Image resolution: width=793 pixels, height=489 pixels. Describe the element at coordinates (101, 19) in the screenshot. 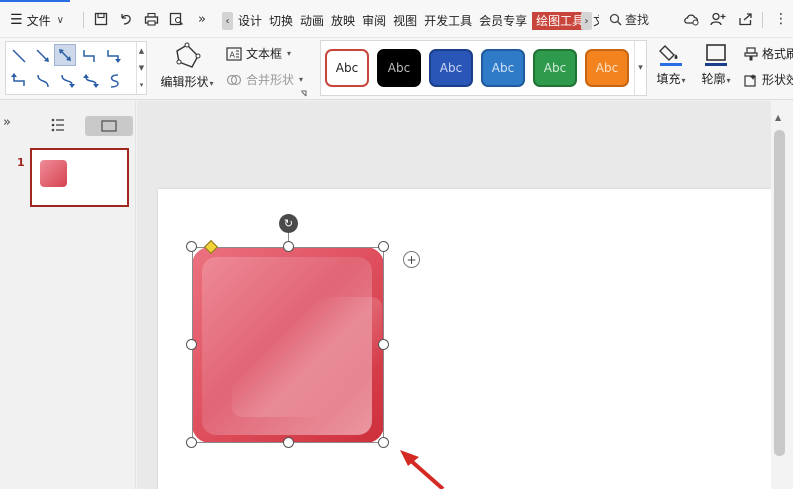

I see `save-icon` at that location.